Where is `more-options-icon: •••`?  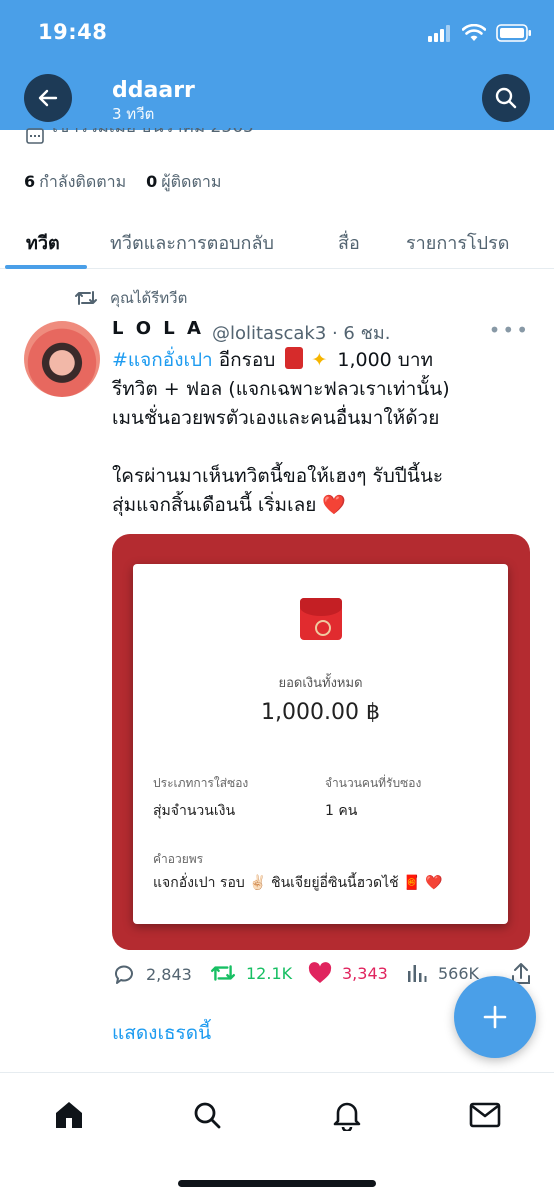 more-options-icon: ••• is located at coordinates (509, 330).